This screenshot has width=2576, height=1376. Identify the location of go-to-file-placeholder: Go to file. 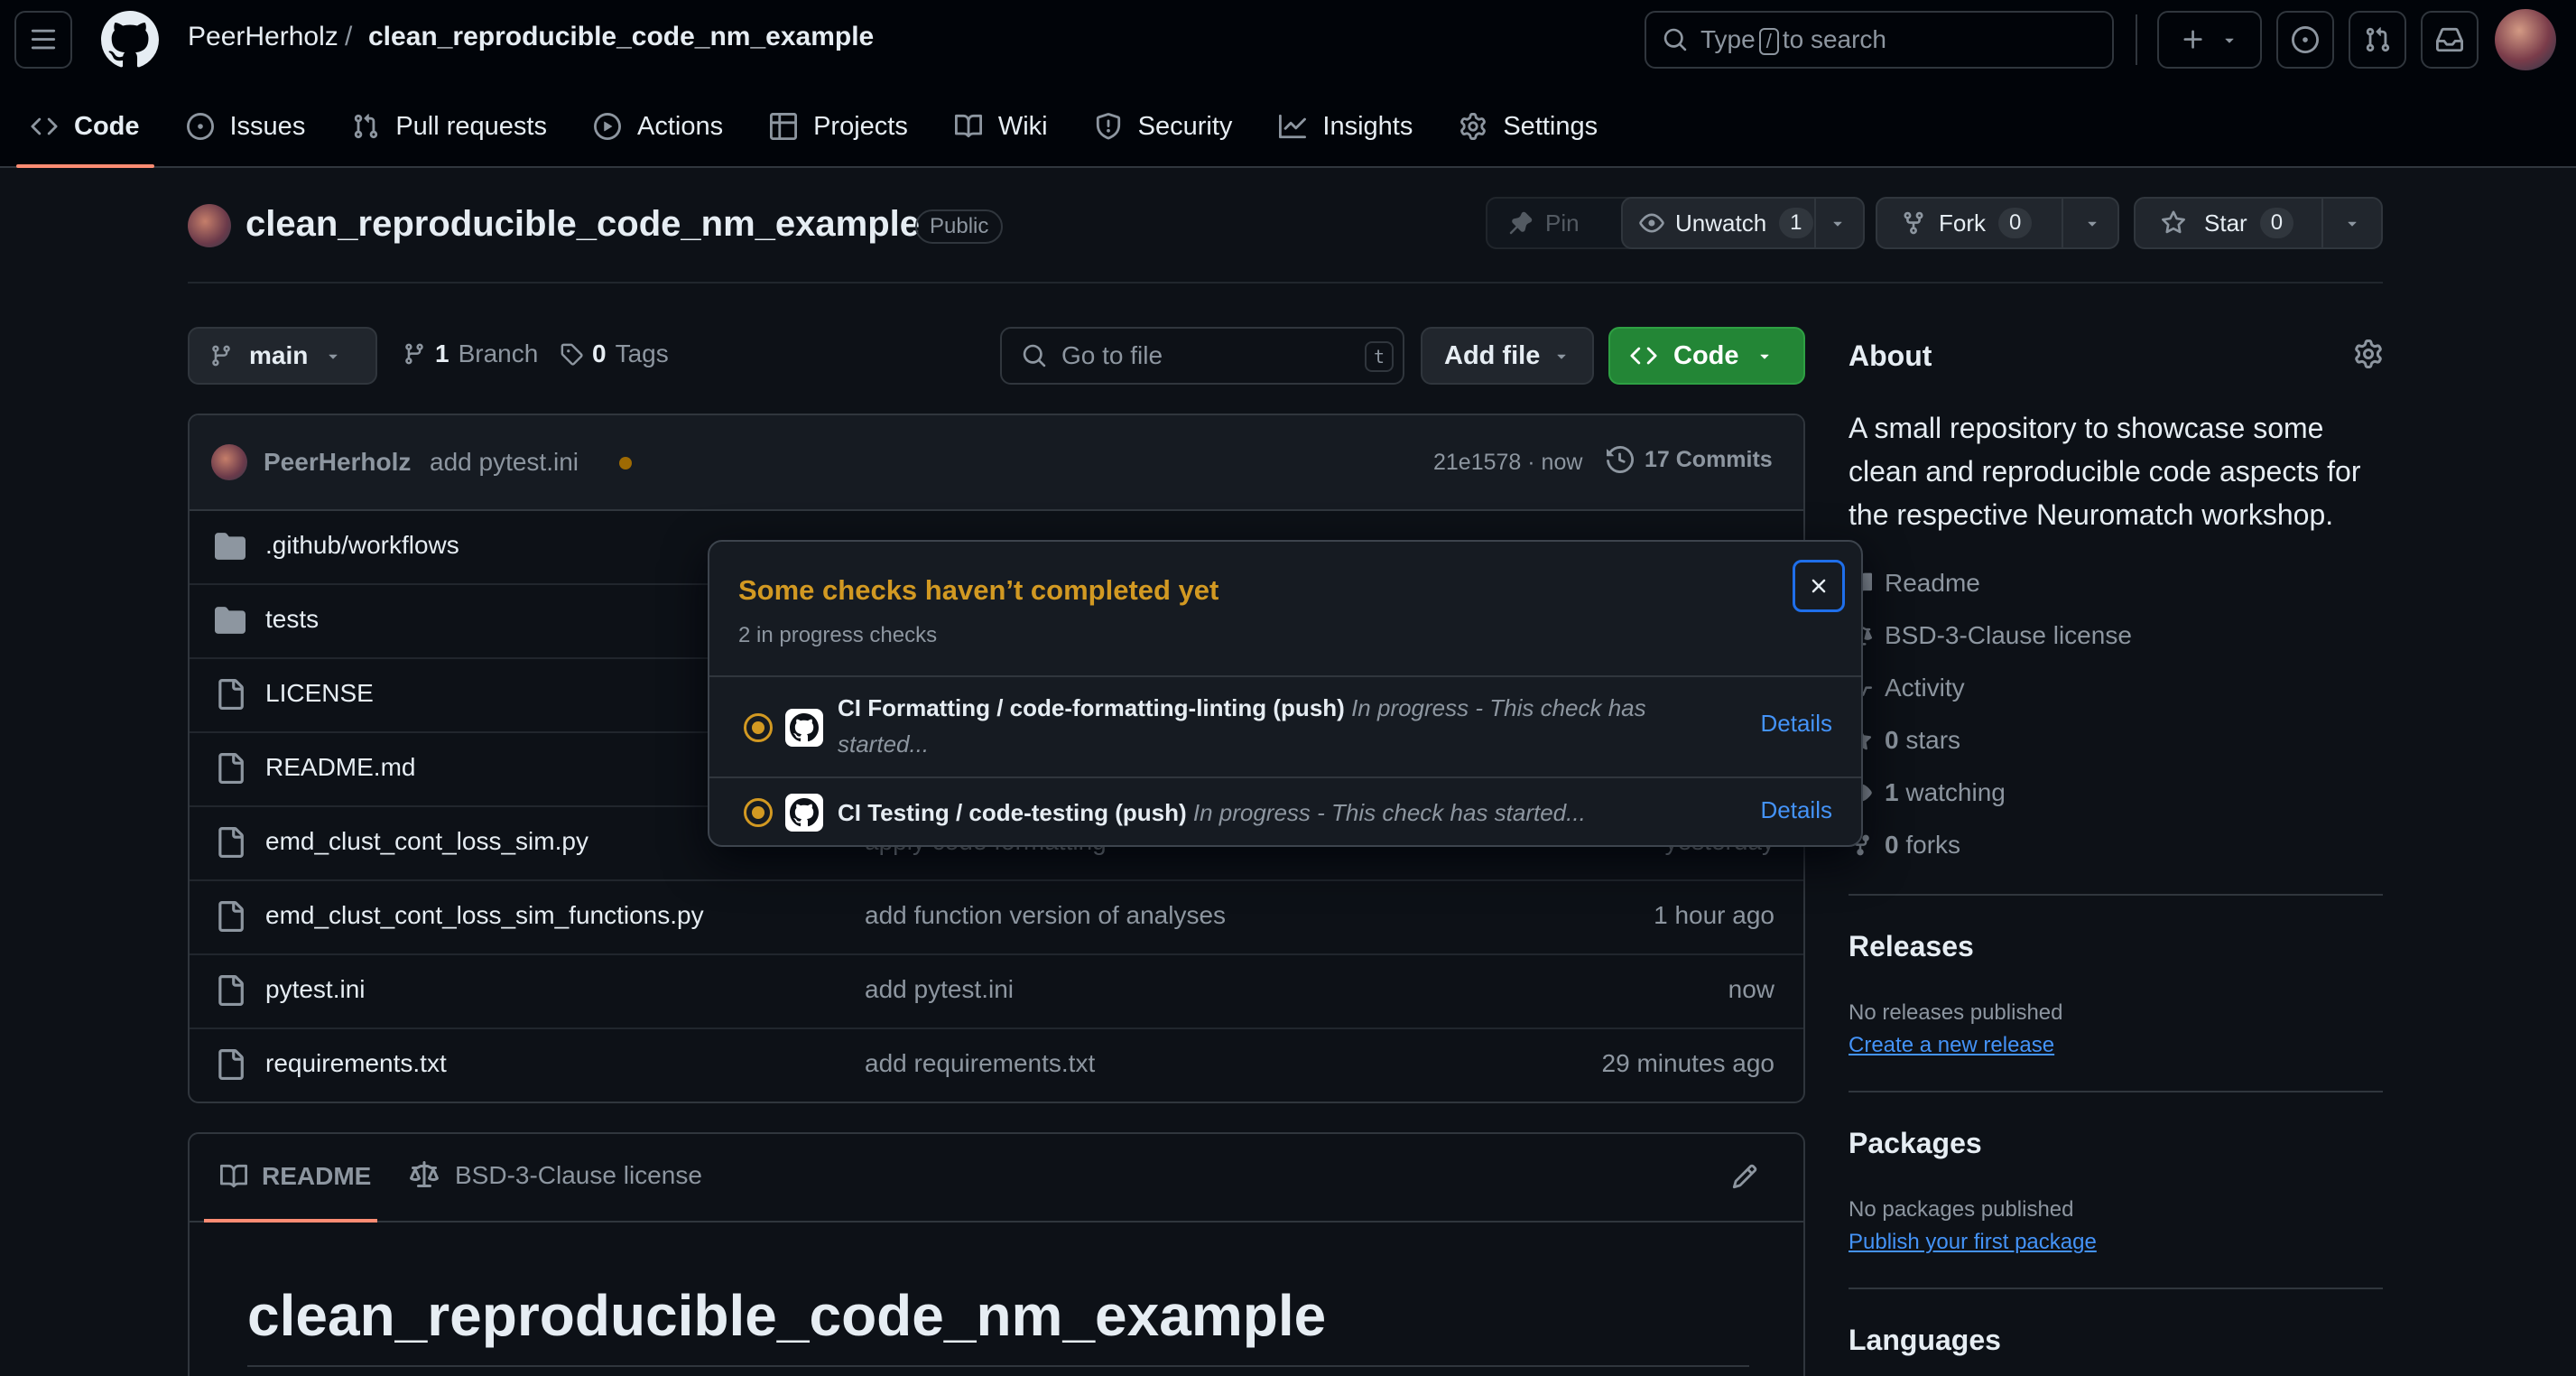
(1112, 355).